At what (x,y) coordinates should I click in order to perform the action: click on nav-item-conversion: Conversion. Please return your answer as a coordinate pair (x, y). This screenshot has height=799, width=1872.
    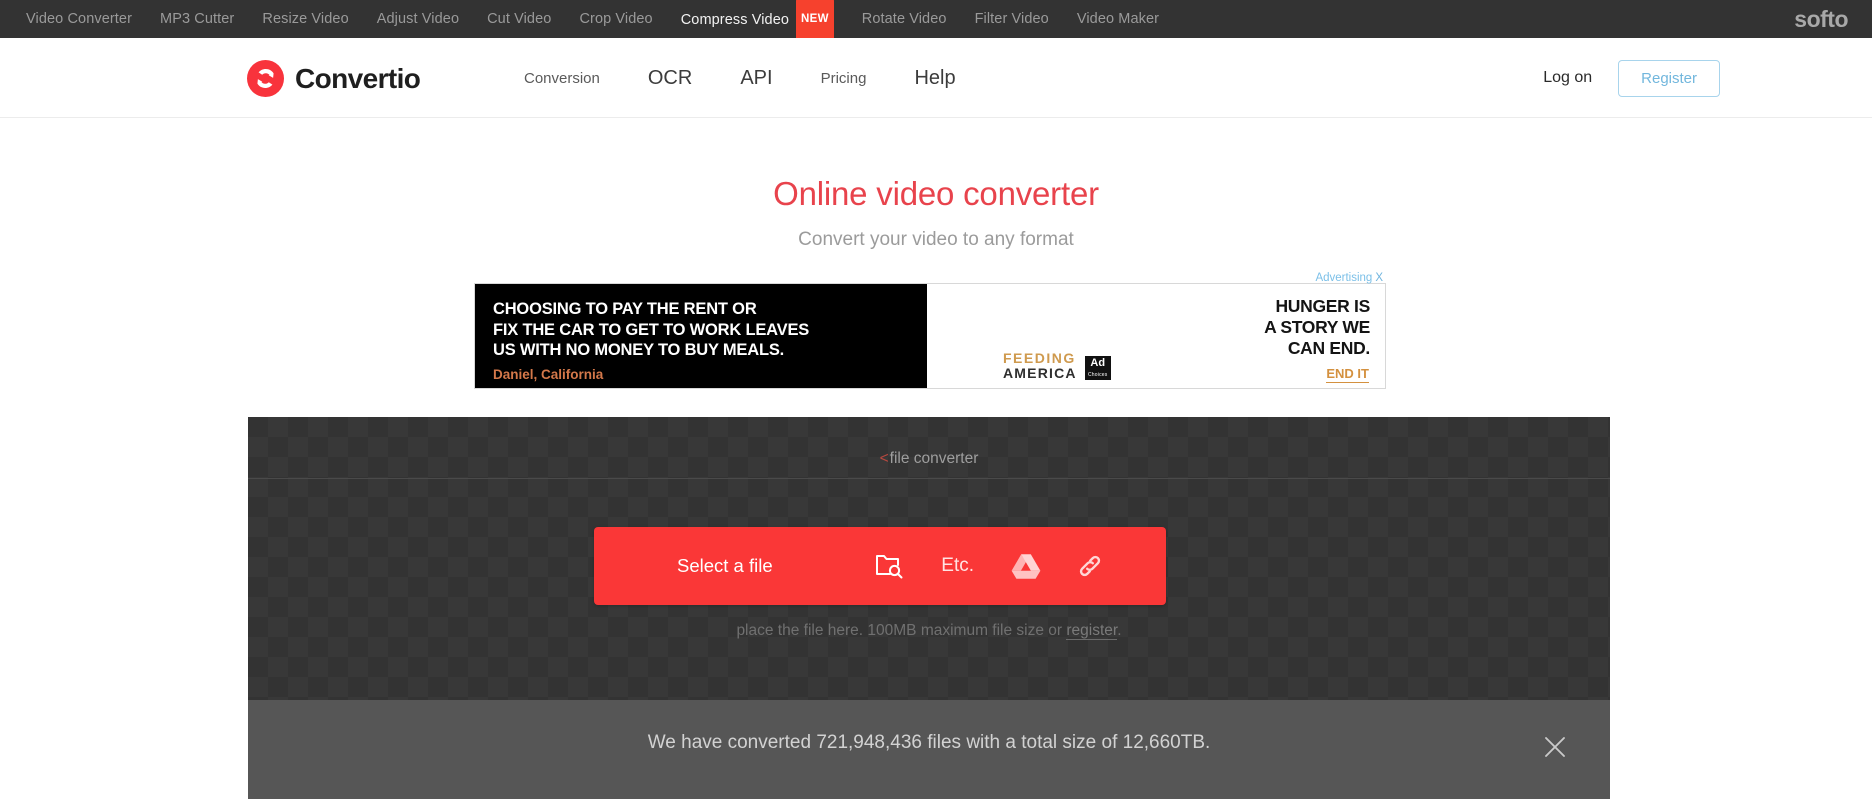
    Looking at the image, I should click on (562, 78).